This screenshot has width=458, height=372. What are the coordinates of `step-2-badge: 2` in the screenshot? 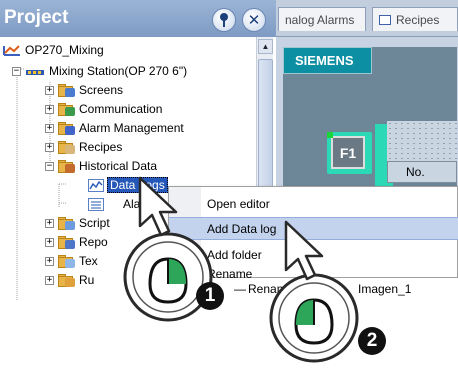 It's located at (372, 341).